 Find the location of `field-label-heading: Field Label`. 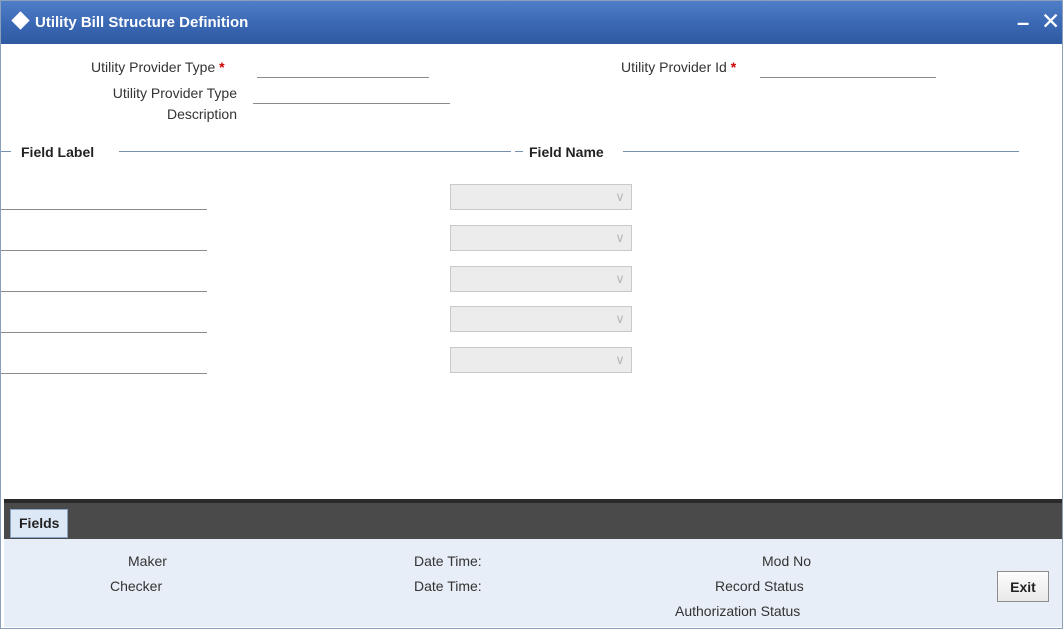

field-label-heading: Field Label is located at coordinates (58, 152).